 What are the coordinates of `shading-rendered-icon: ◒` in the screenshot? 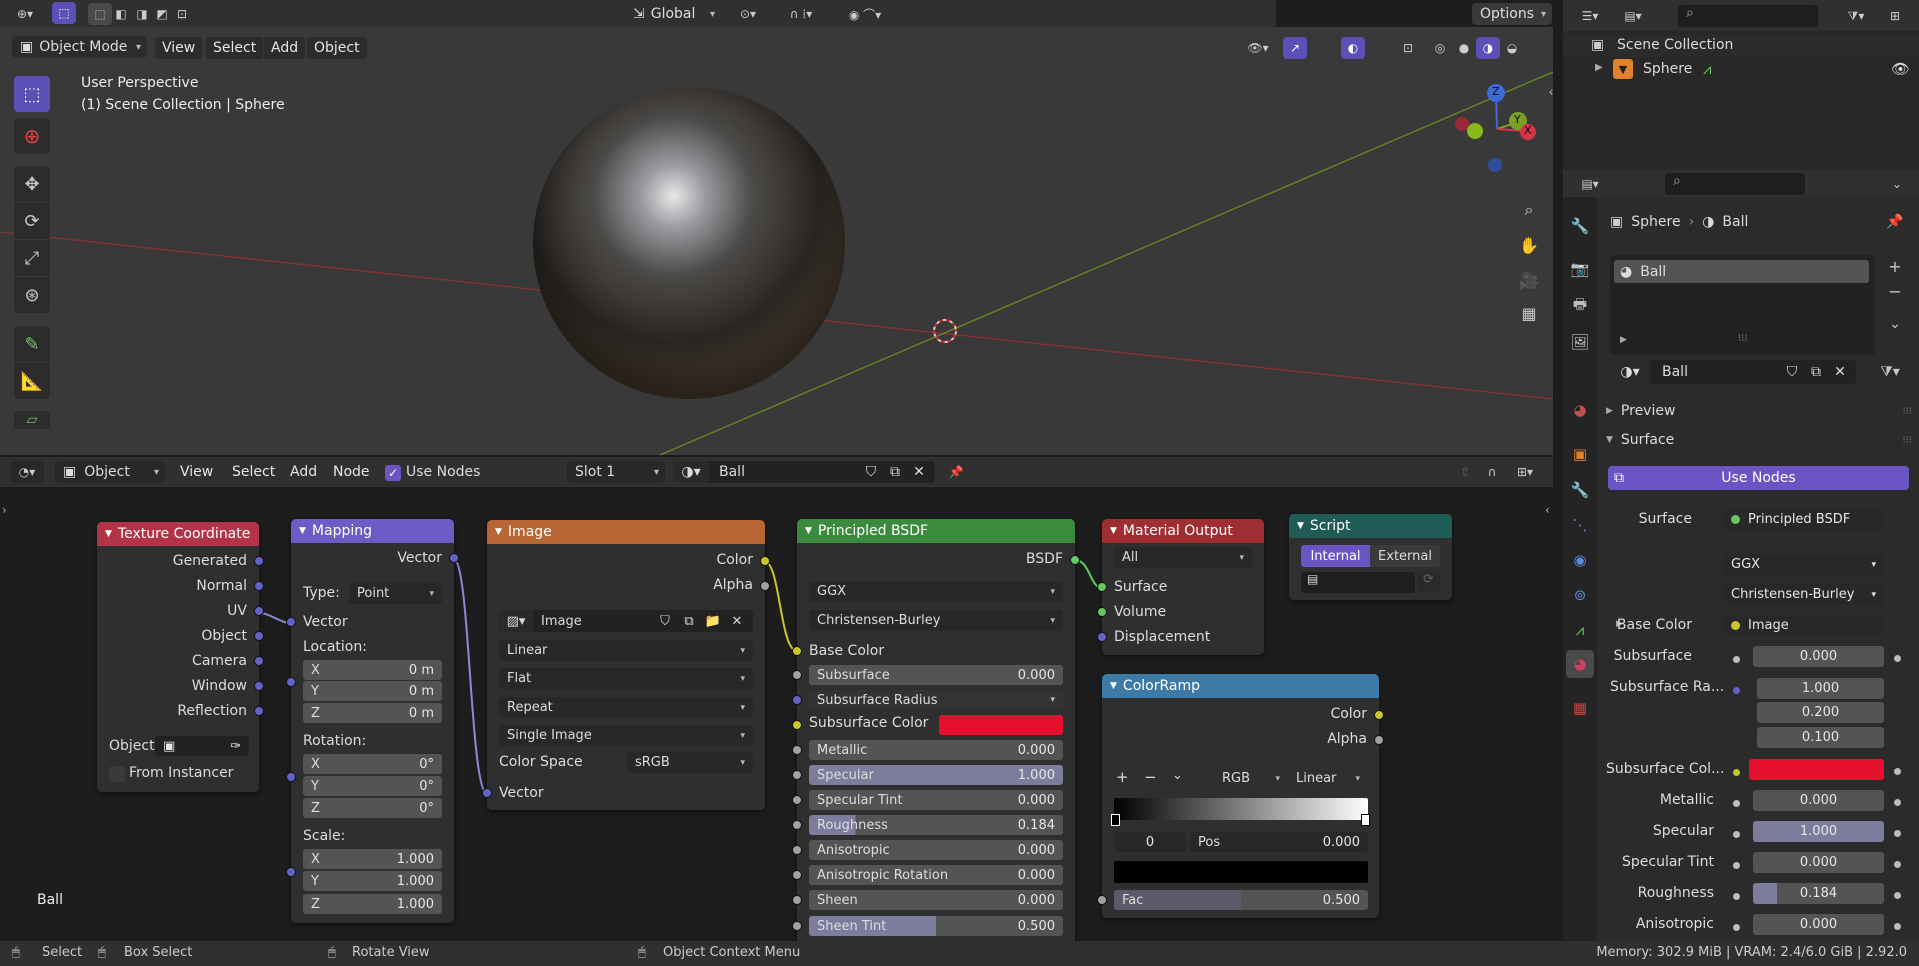 It's located at (1512, 48).